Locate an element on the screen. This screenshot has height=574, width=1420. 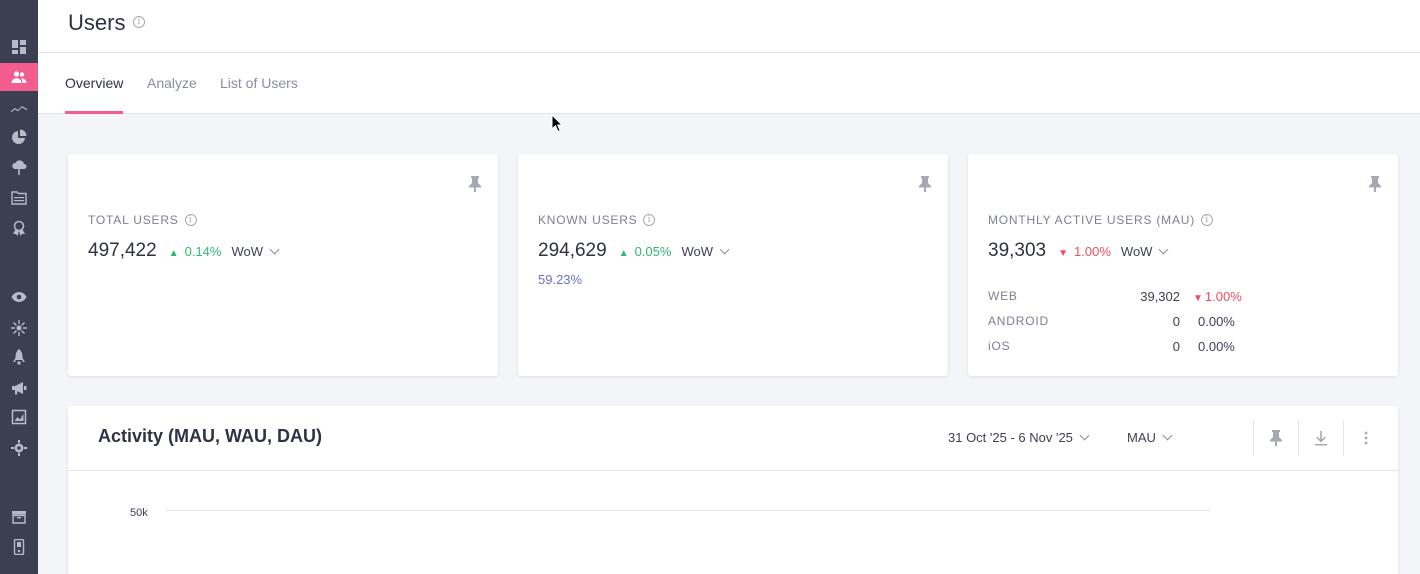
platform-delta: ▼ 1.00% is located at coordinates (1217, 296).